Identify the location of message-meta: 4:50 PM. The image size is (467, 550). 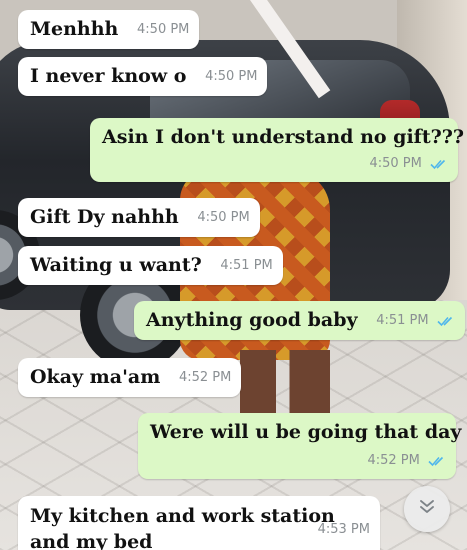
(408, 164).